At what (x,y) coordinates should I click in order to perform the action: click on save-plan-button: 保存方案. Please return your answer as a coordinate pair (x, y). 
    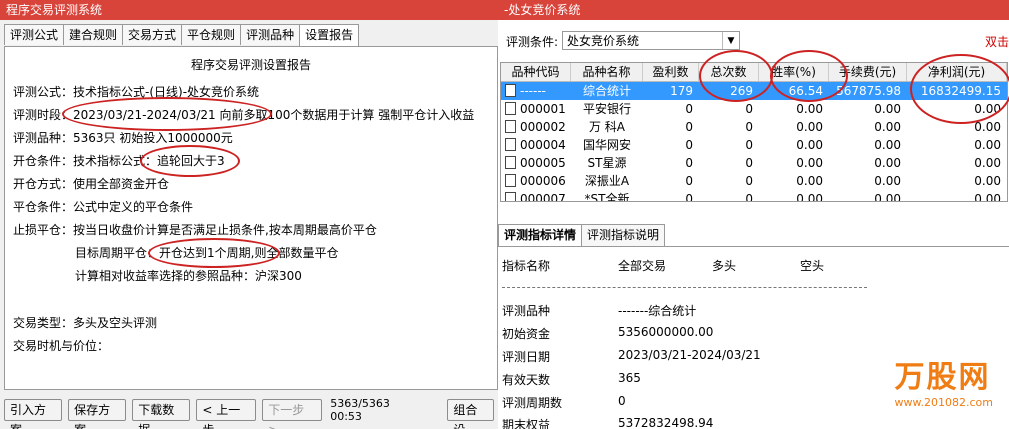
    Looking at the image, I should click on (97, 414).